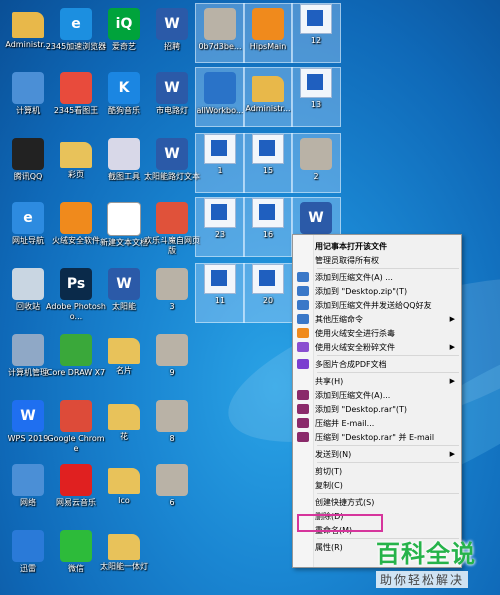 The height and width of the screenshot is (595, 500). What do you see at coordinates (329, 381) in the screenshot?
I see `context-menu-item-label: 共享(H)` at bounding box center [329, 381].